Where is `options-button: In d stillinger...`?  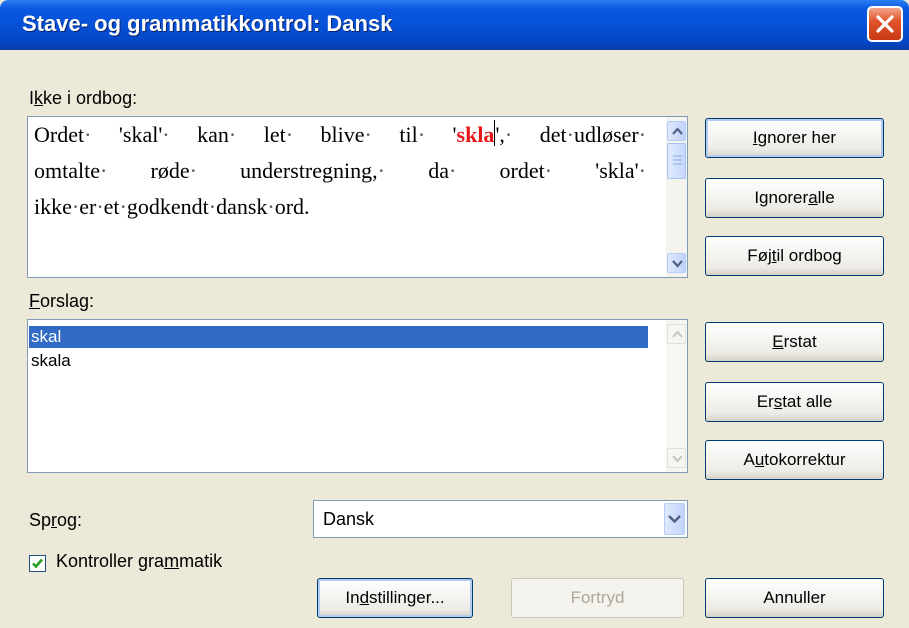
options-button: In d stillinger... is located at coordinates (395, 598).